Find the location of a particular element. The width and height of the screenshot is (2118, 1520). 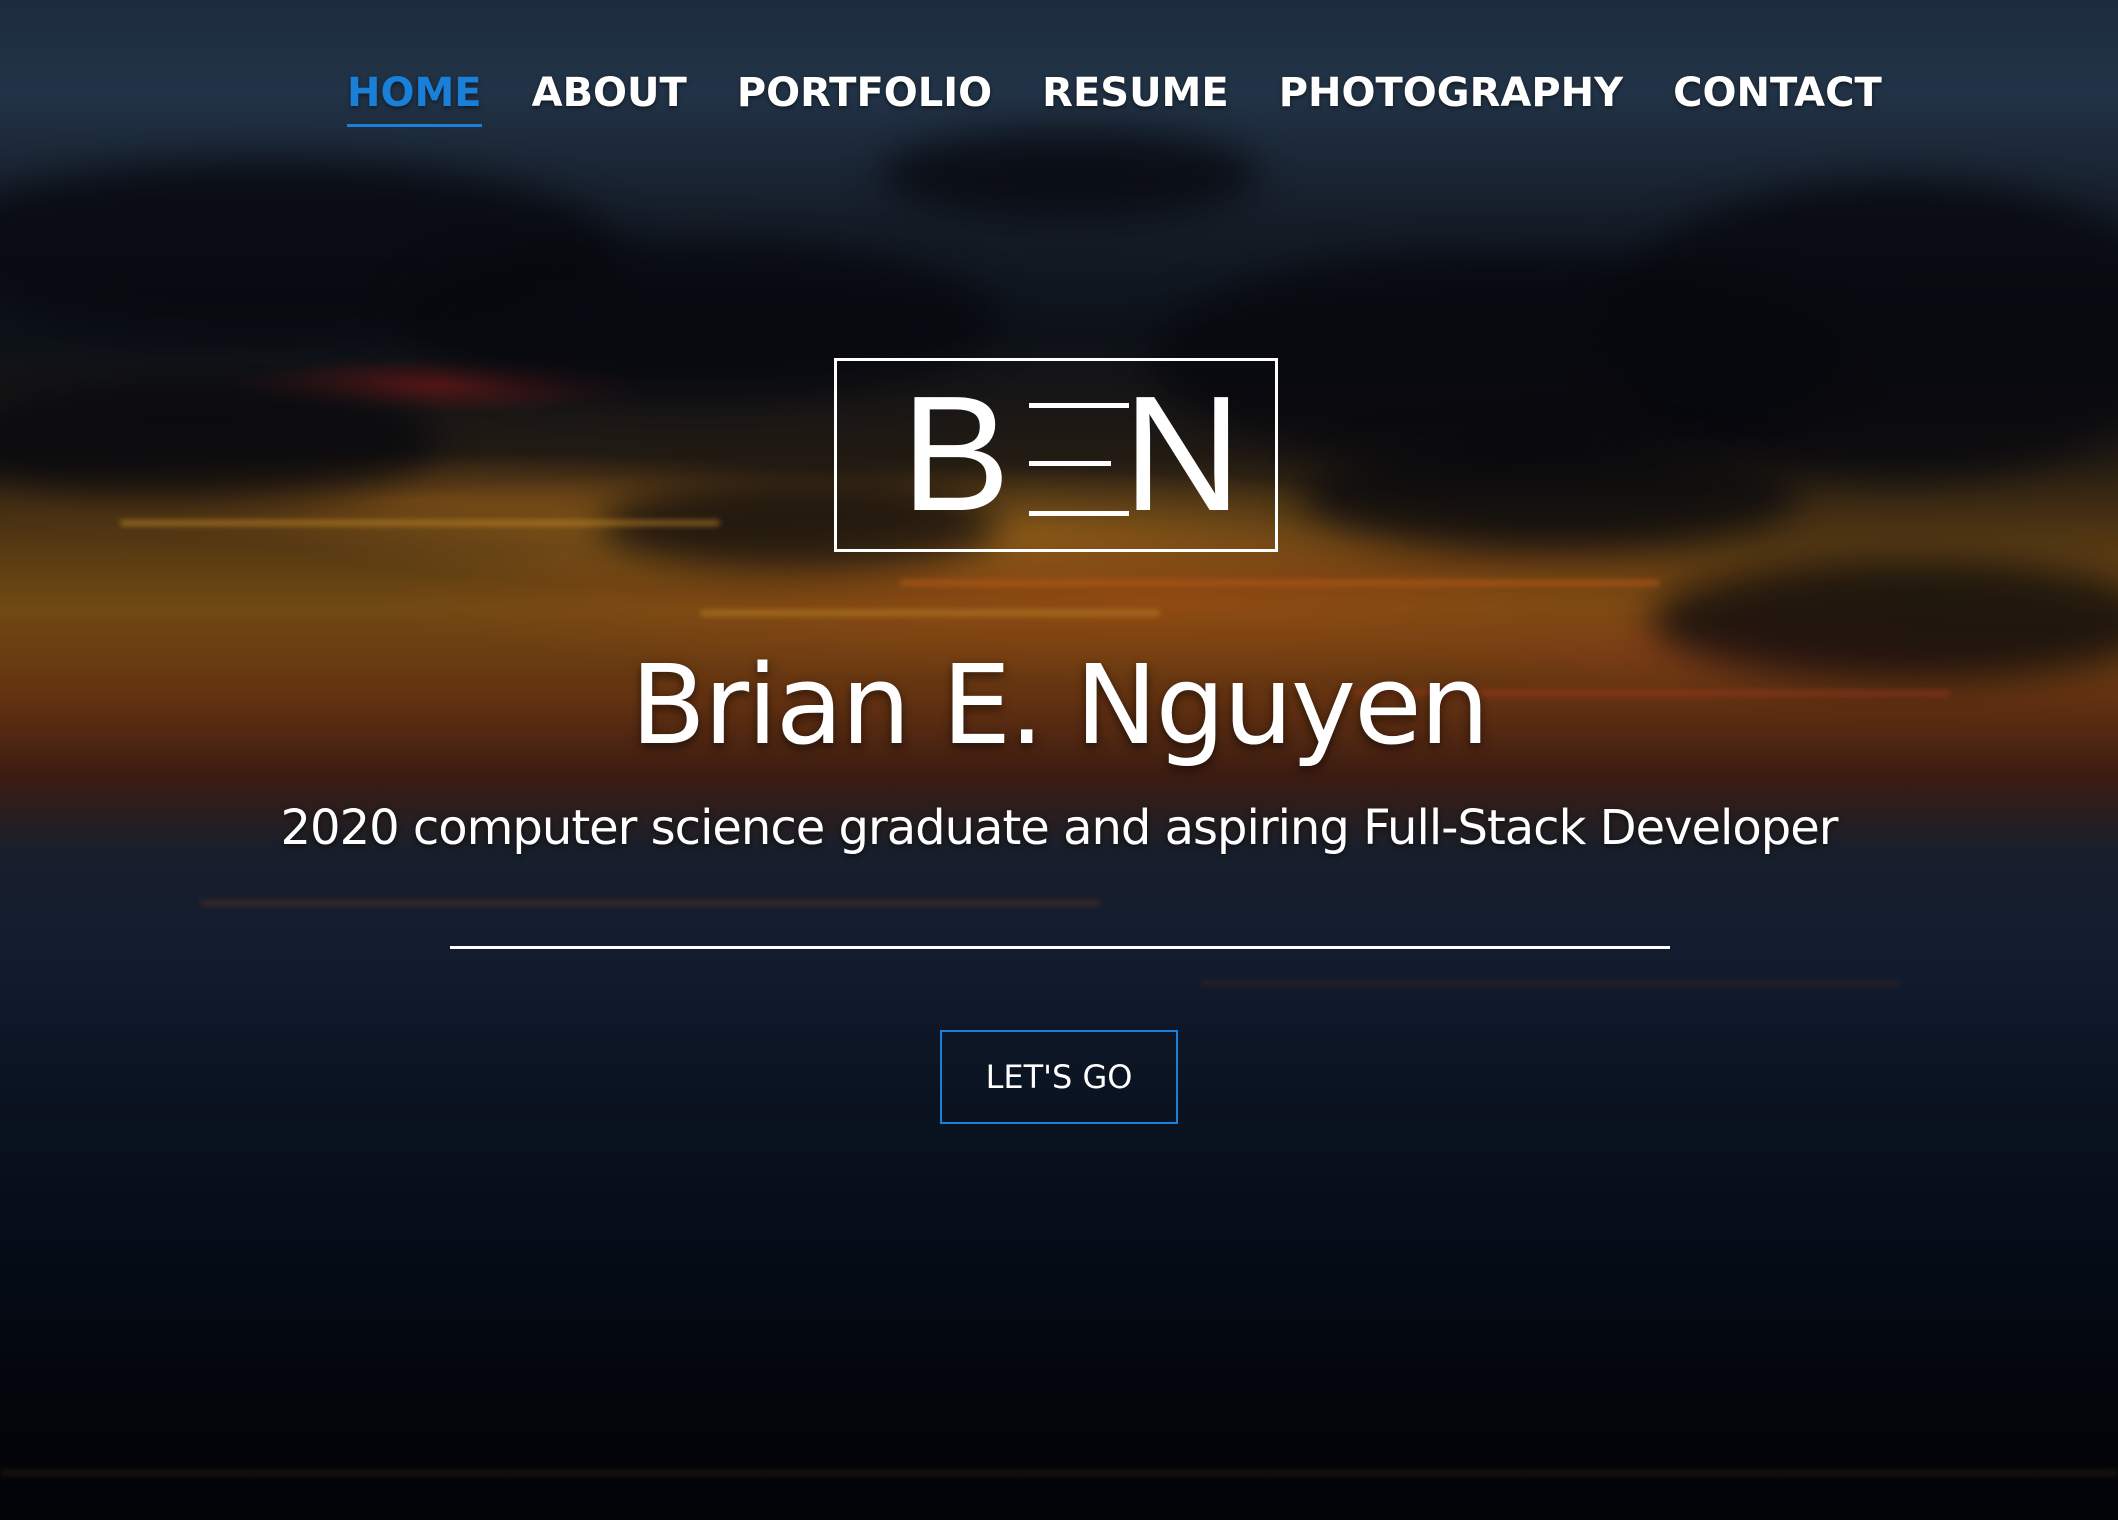

nav-portfolio-link: PORTFOLIO is located at coordinates (864, 96).